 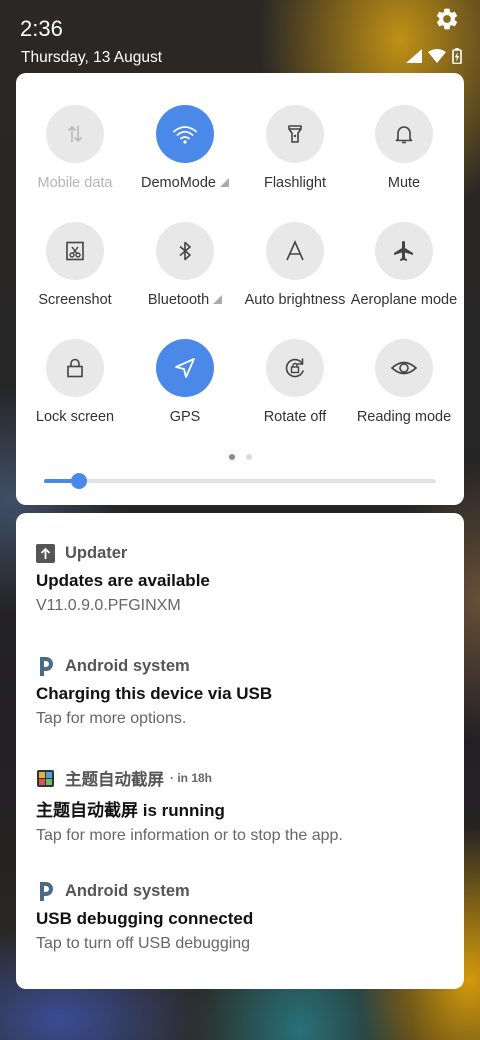 What do you see at coordinates (295, 300) in the screenshot?
I see `tile-label: Auto brightness` at bounding box center [295, 300].